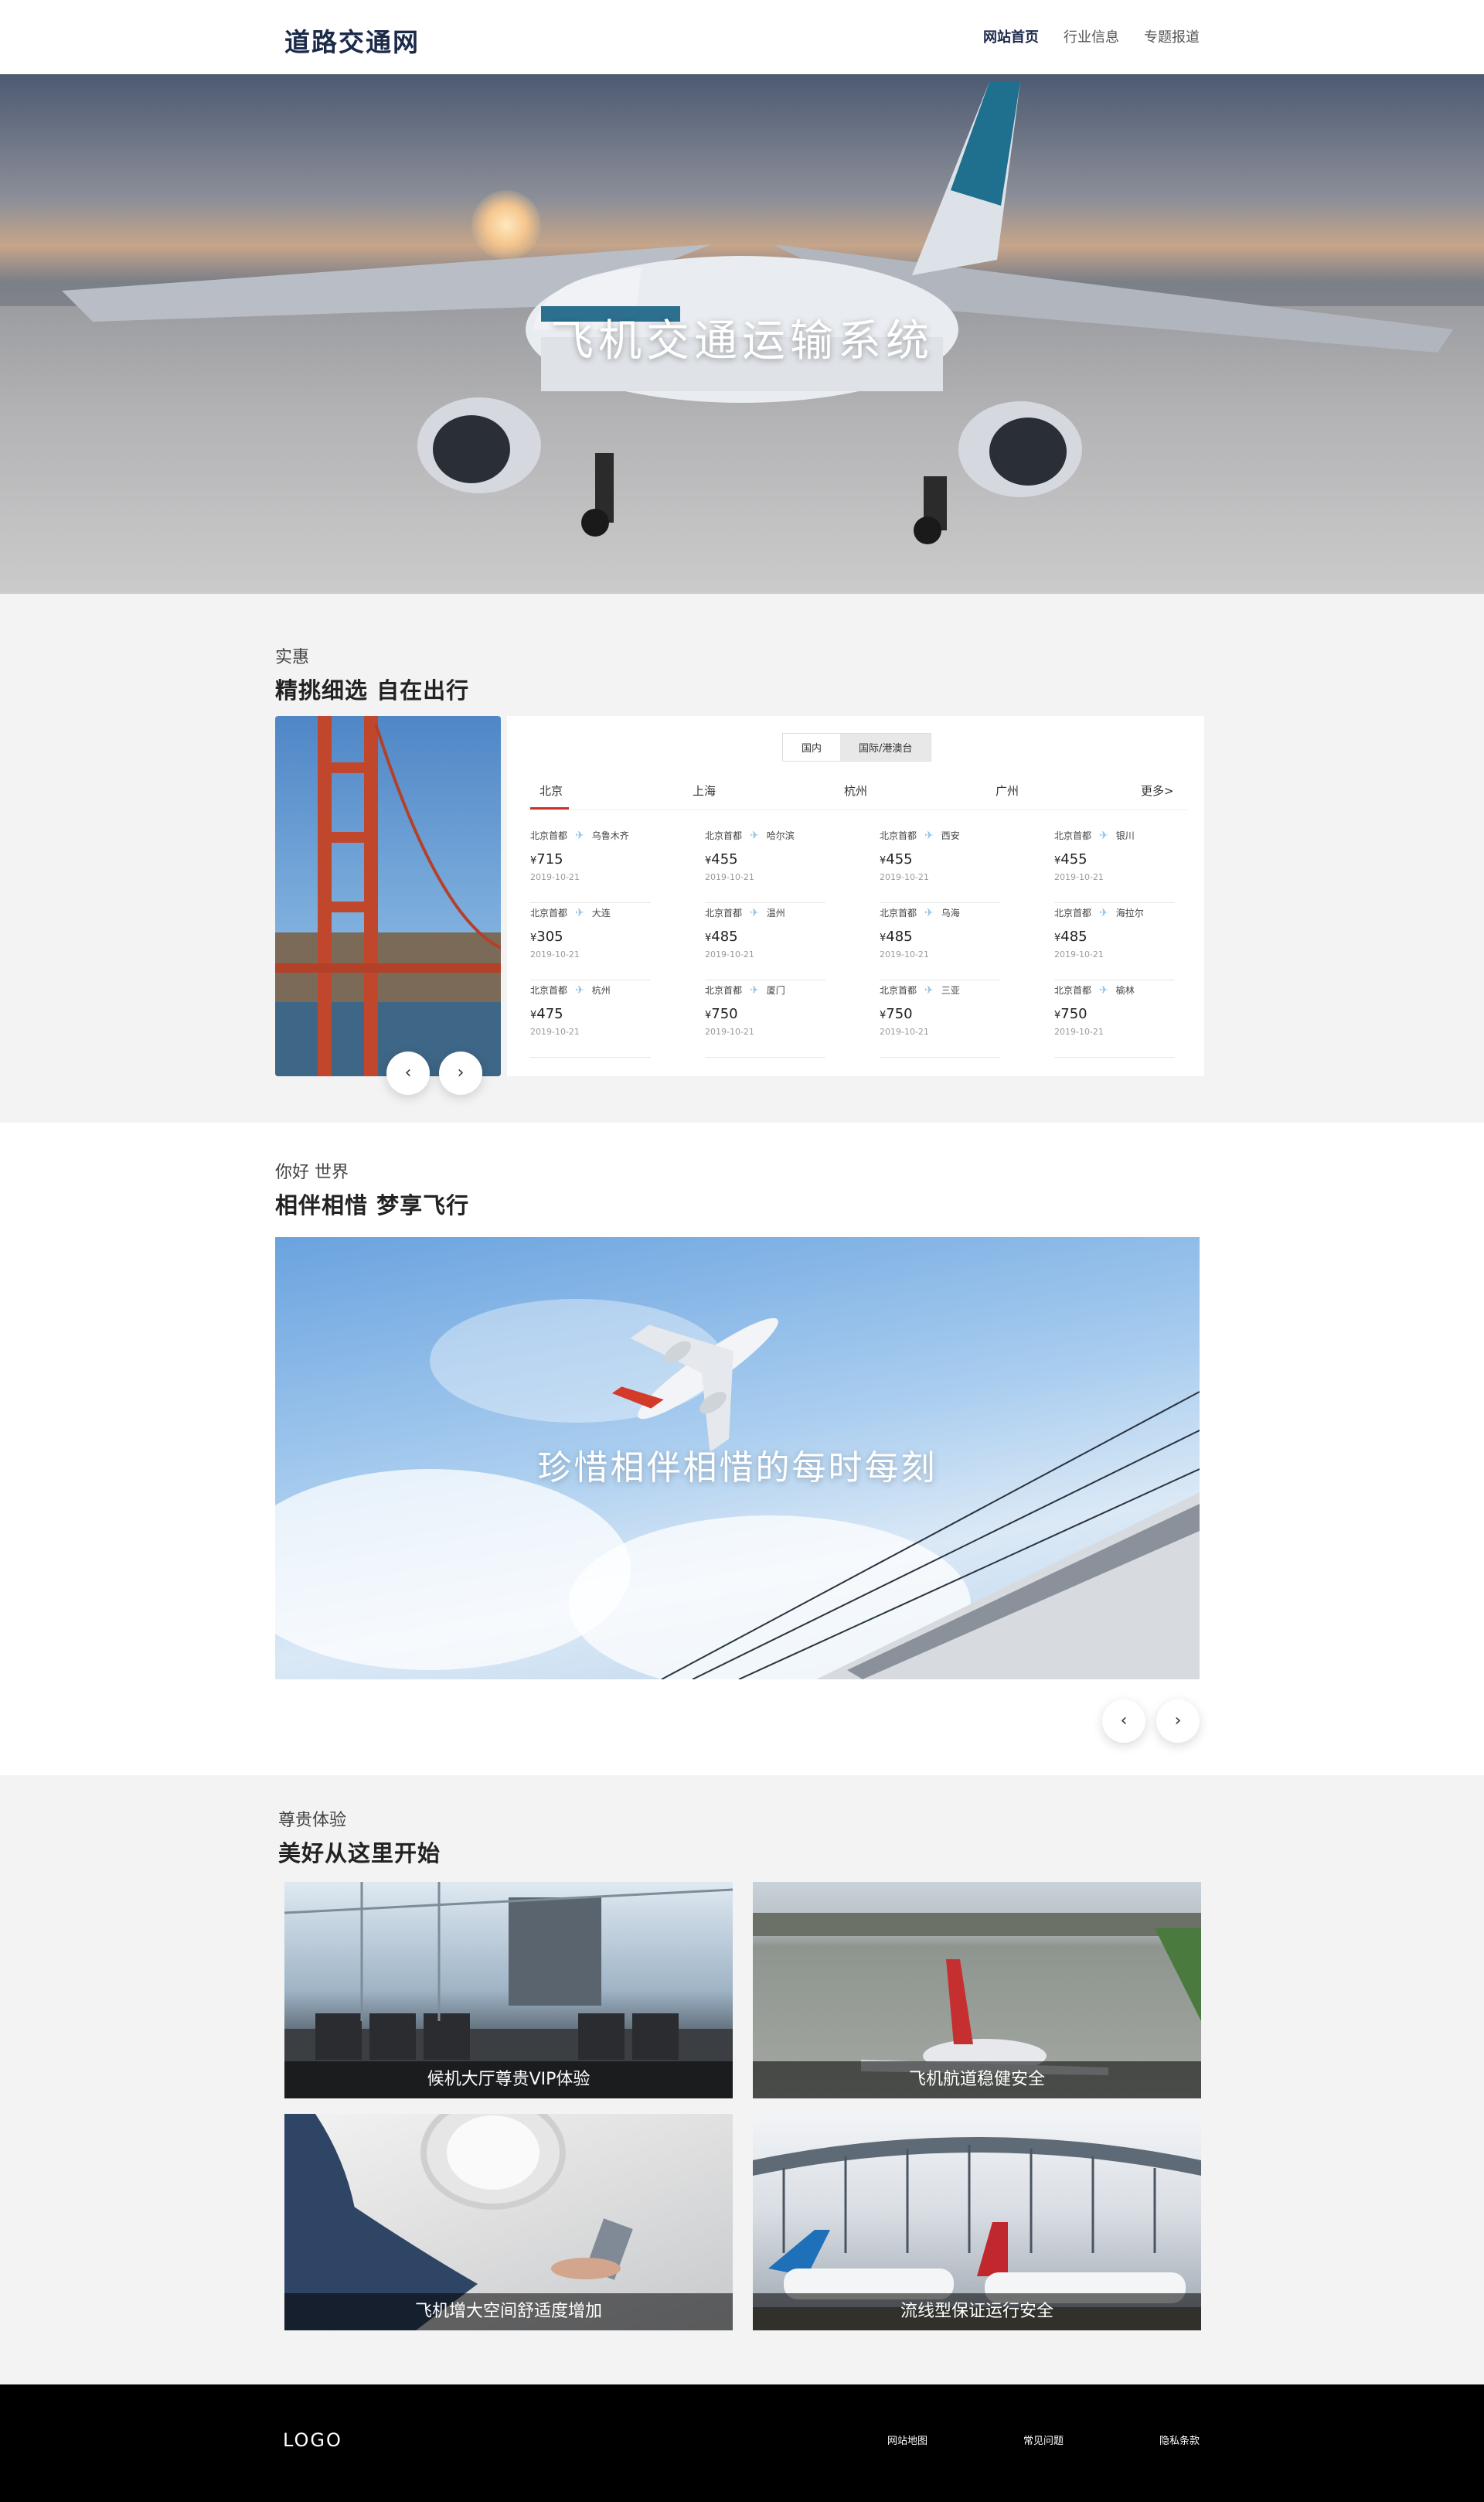 The height and width of the screenshot is (2502, 1484). I want to click on card-caption: 飞机航道稳健安全, so click(977, 2079).